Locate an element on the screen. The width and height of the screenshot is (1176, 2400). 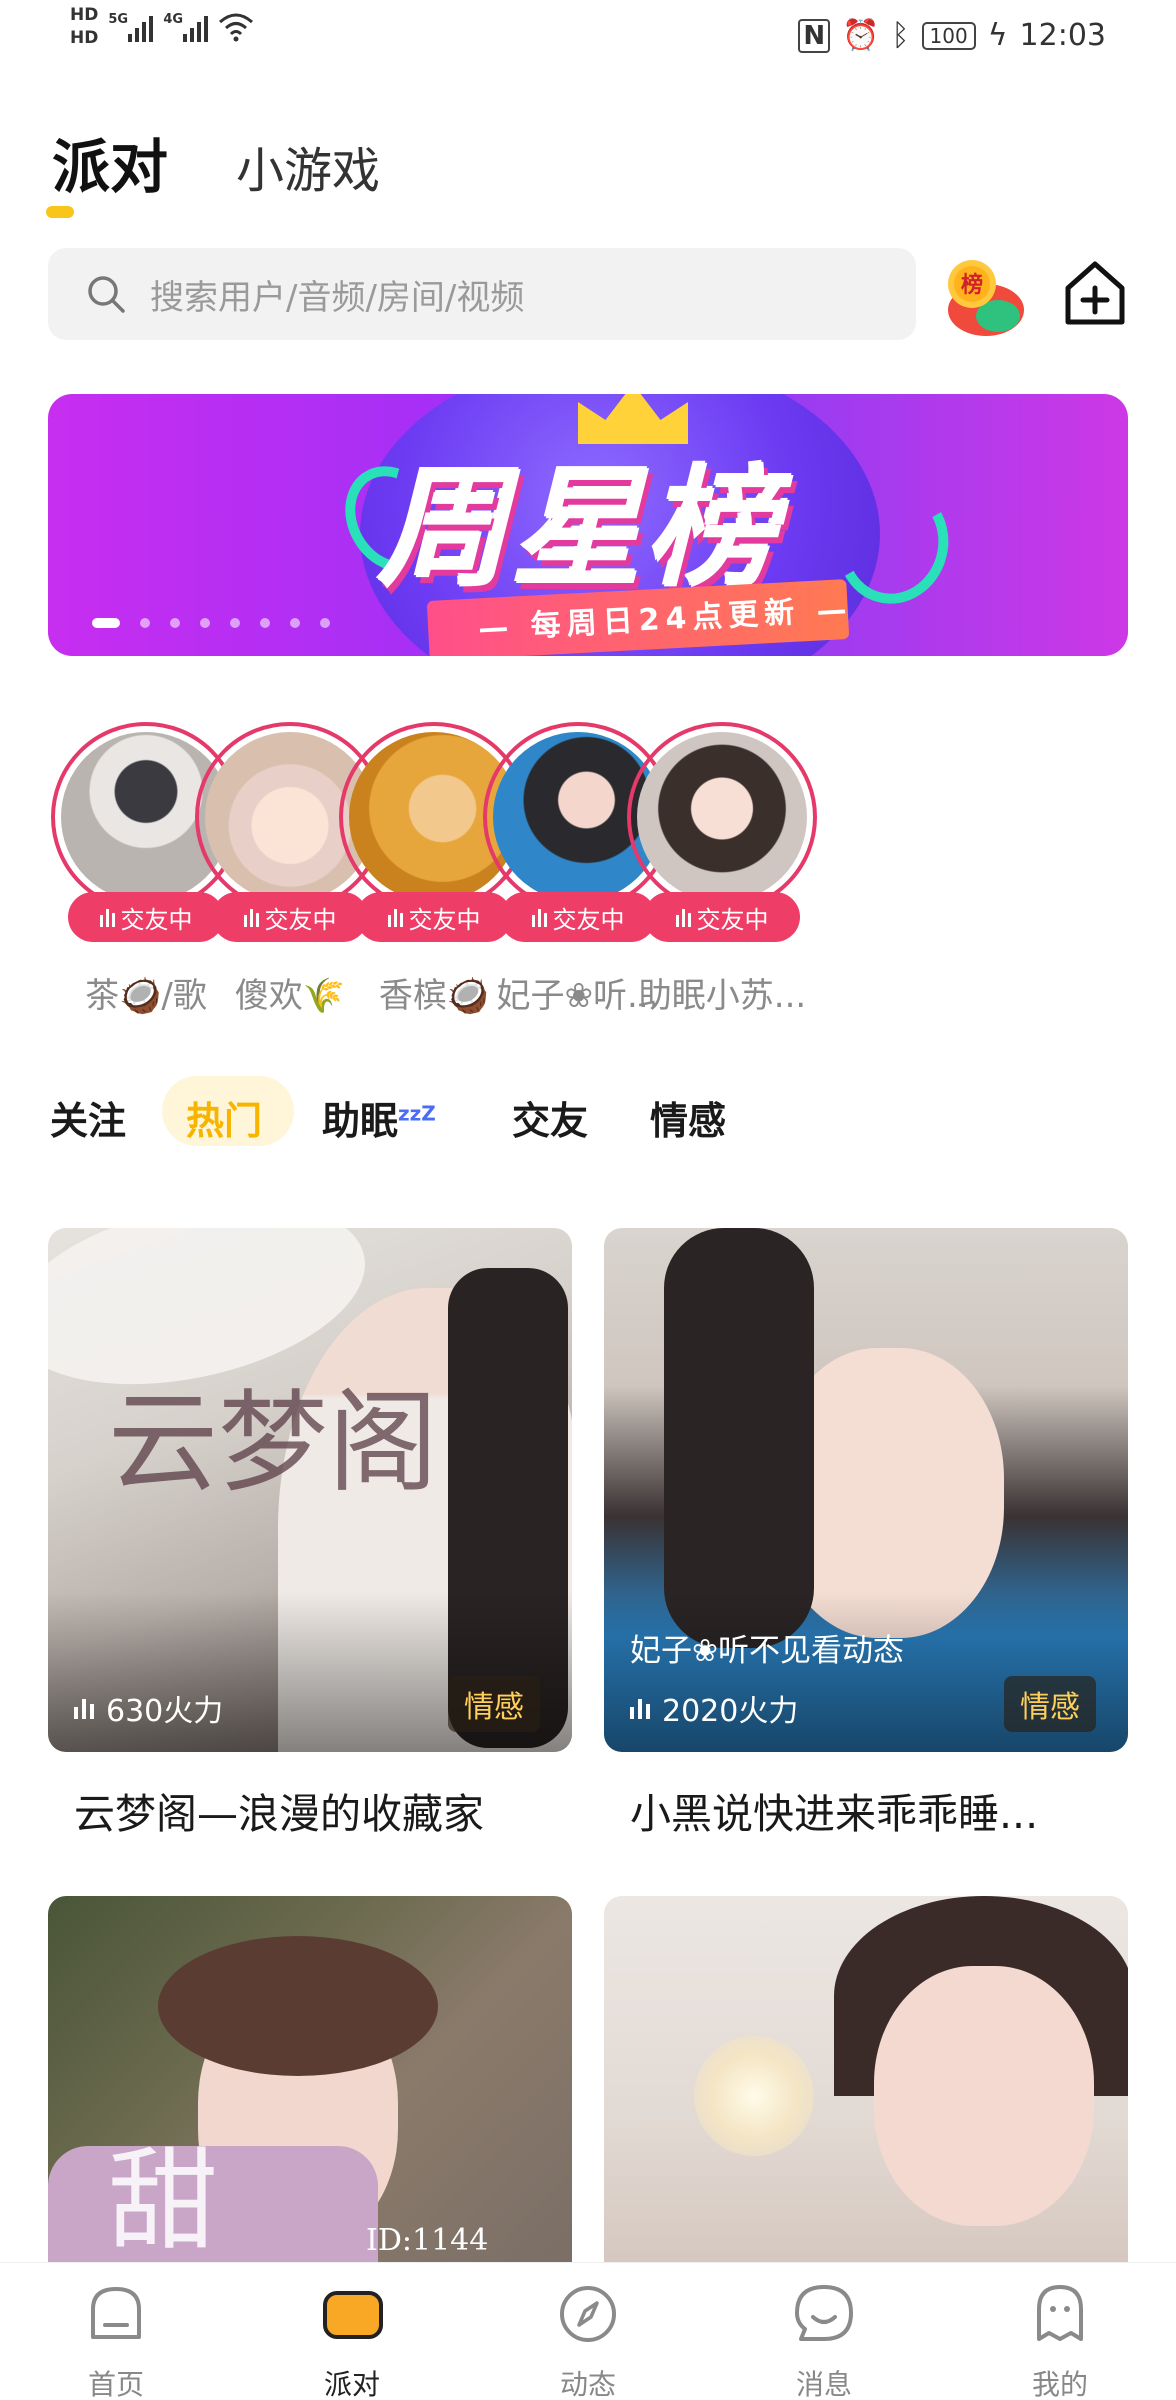
nav-messages: 消息 is located at coordinates (824, 2339).